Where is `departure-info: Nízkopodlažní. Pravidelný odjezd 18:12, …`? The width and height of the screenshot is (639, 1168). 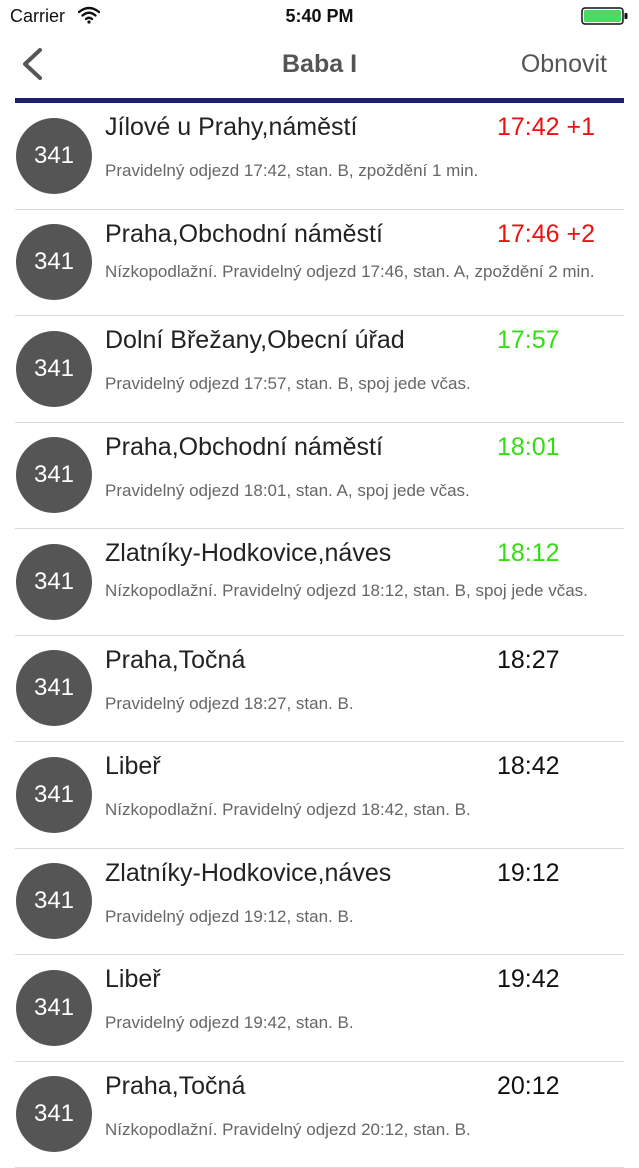 departure-info: Nízkopodlažní. Pravidelný odjezd 18:12, … is located at coordinates (365, 591).